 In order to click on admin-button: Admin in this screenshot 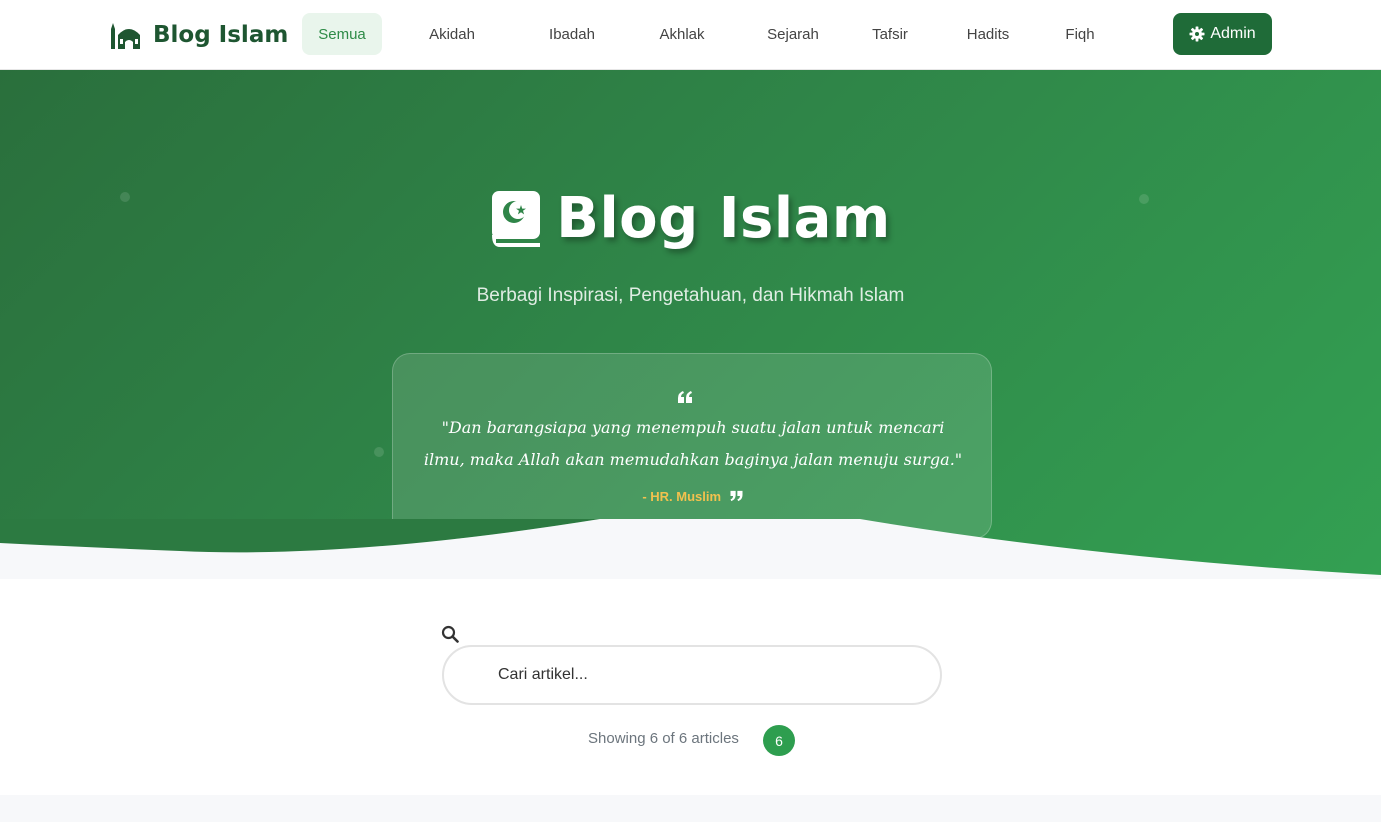, I will do `click(1222, 34)`.